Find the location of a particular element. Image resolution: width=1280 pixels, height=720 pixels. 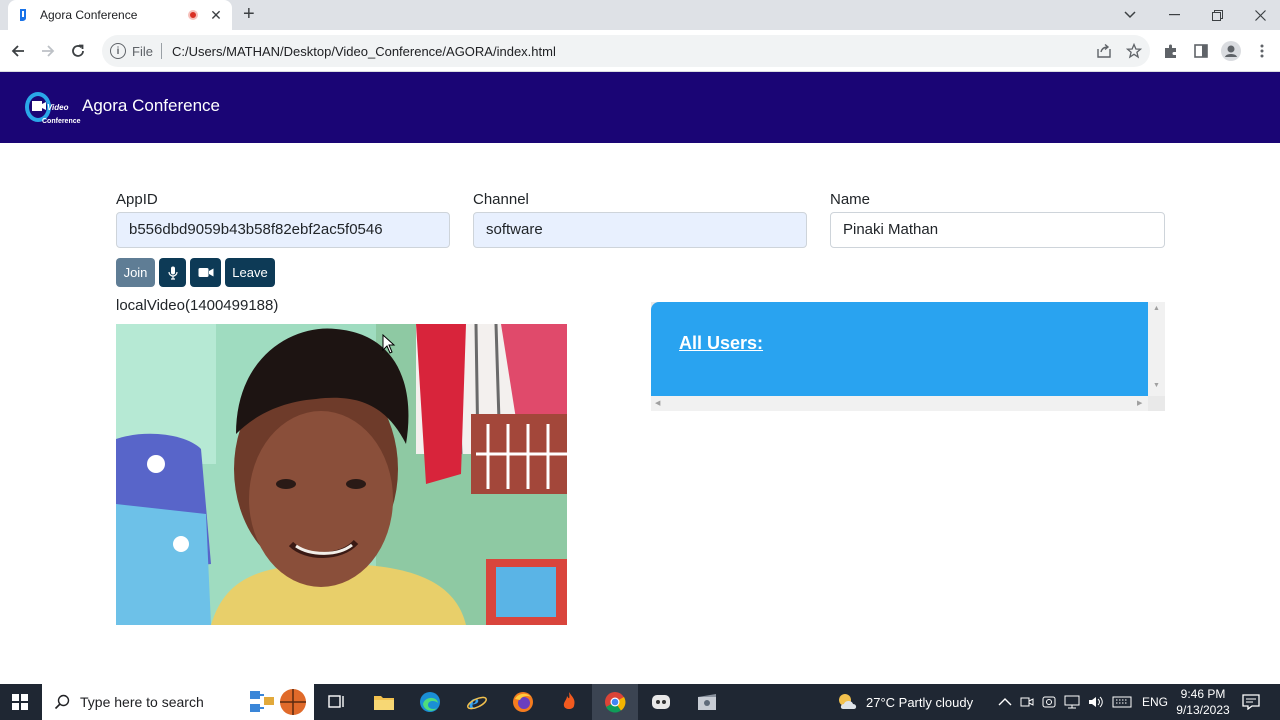

navbar-brand: Agora Conference is located at coordinates (151, 106).